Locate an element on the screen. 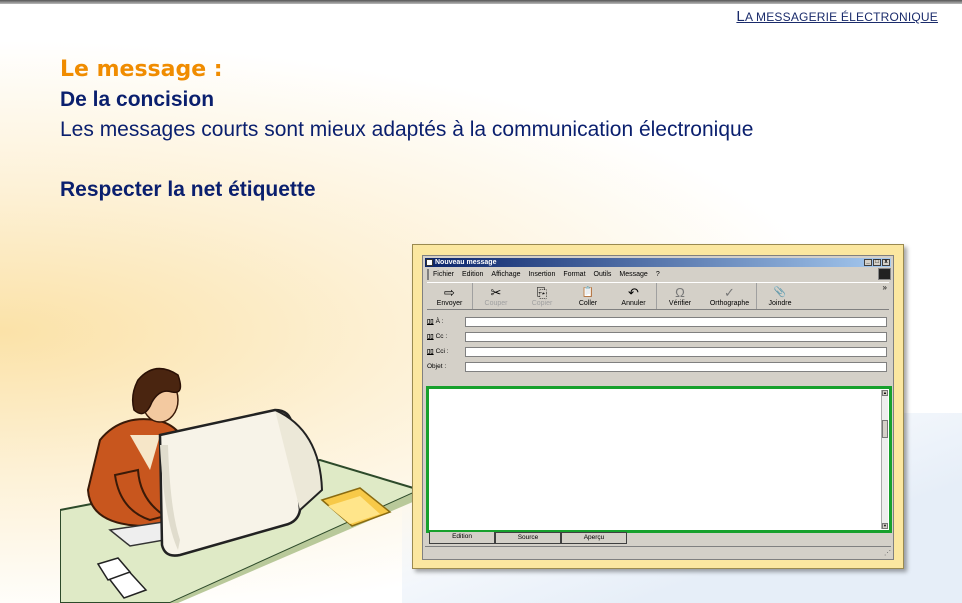 This screenshot has width=962, height=603. paste-button: 📋 Coller is located at coordinates (588, 296).